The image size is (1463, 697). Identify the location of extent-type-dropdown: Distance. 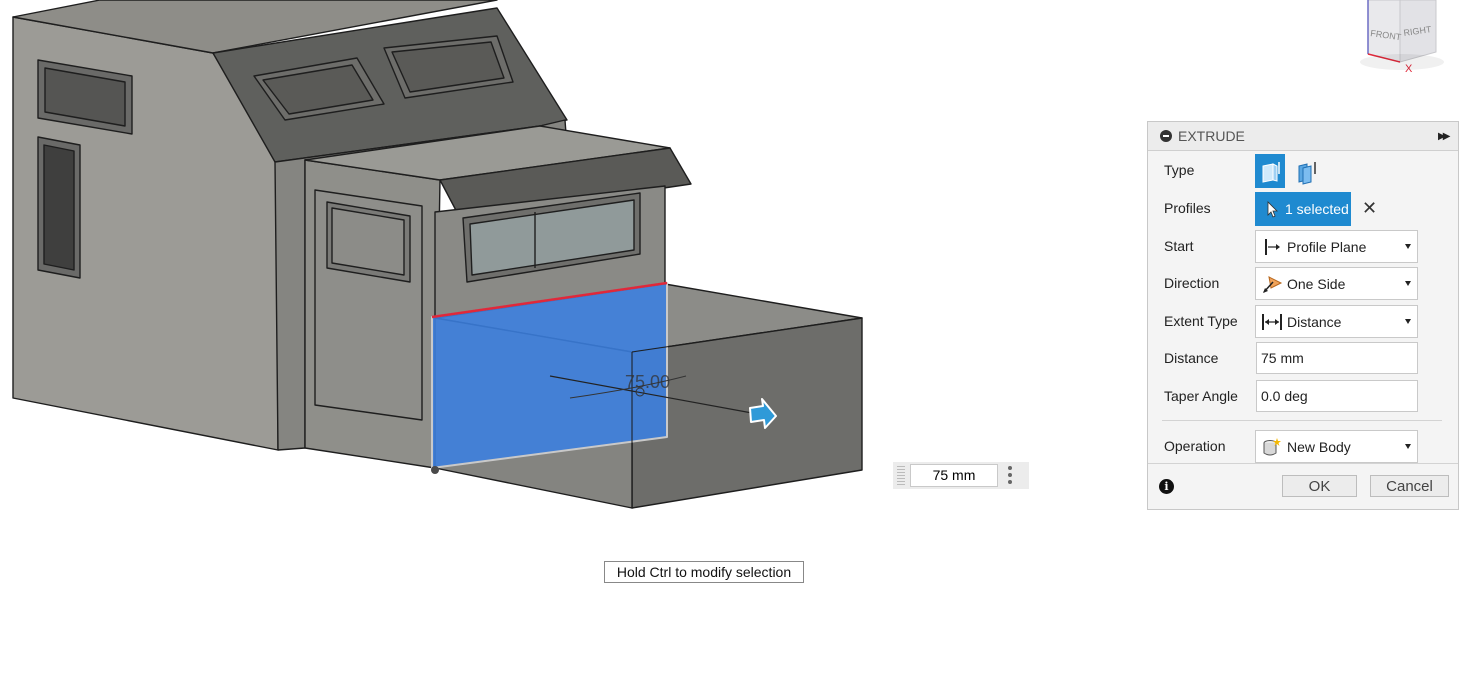
(1336, 321).